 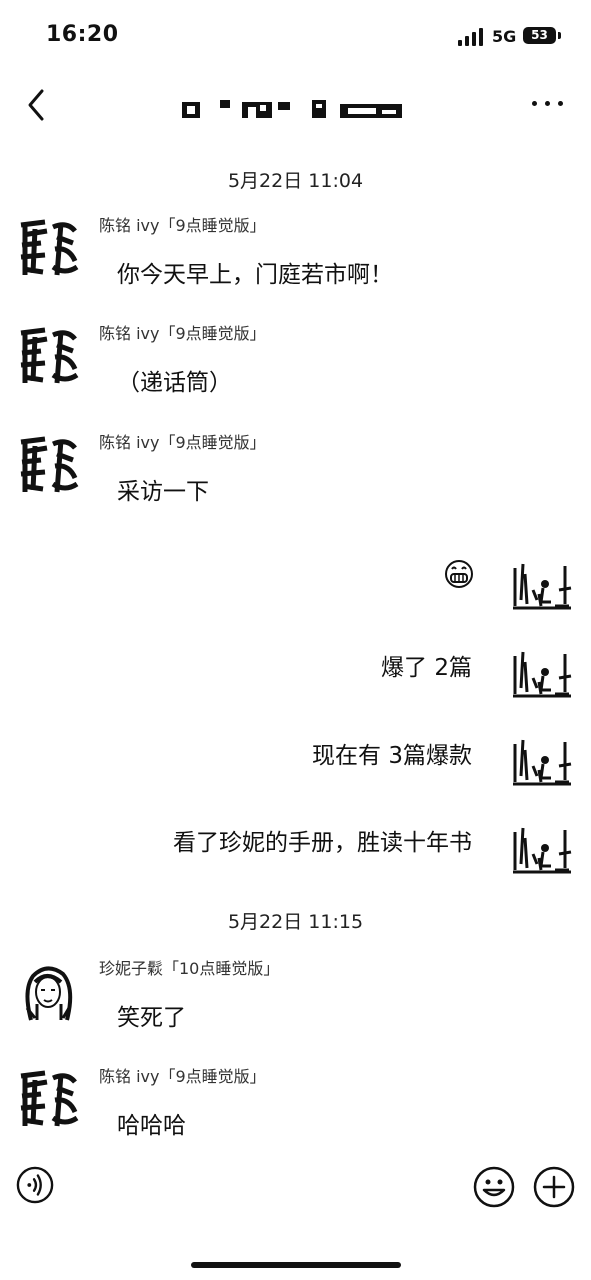 I want to click on message-text: 看了珍妮的手册，胜读十年书, so click(x=322, y=840).